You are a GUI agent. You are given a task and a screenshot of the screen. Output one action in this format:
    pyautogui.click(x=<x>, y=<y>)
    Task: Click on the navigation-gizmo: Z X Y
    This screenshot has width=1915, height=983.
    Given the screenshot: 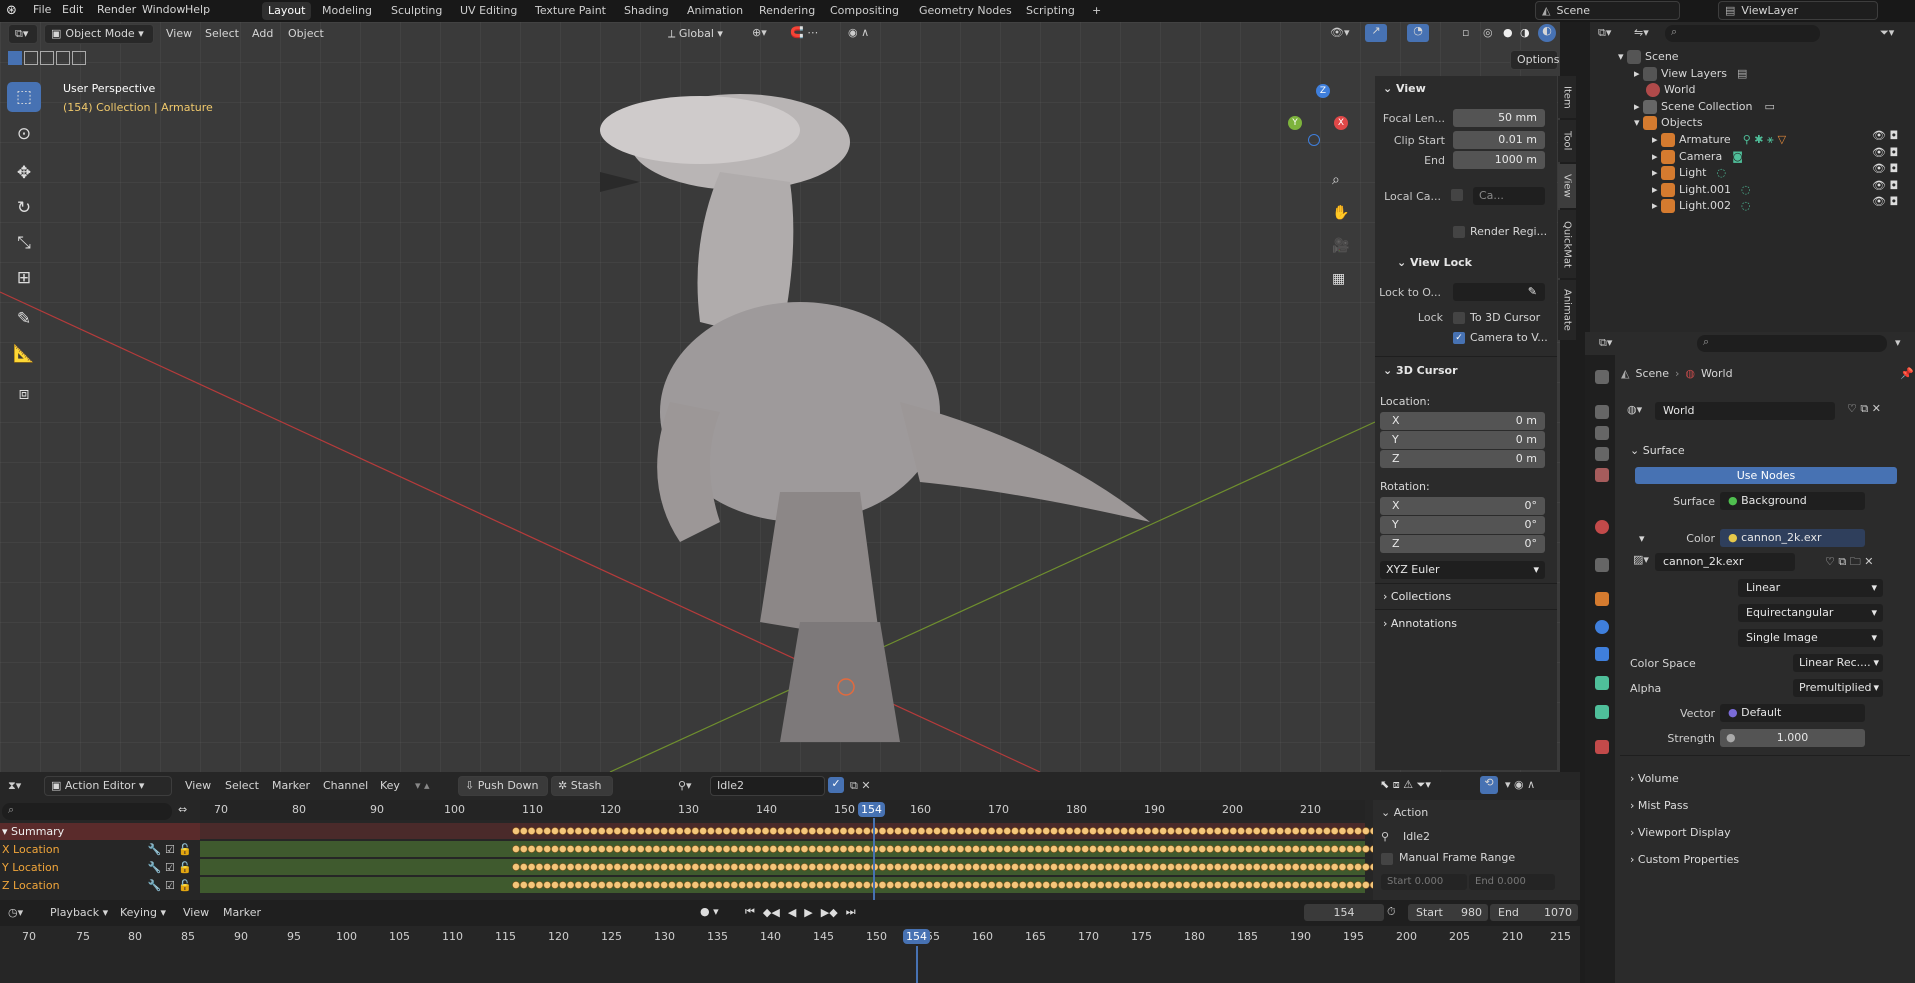 What is the action you would take?
    pyautogui.click(x=1321, y=117)
    